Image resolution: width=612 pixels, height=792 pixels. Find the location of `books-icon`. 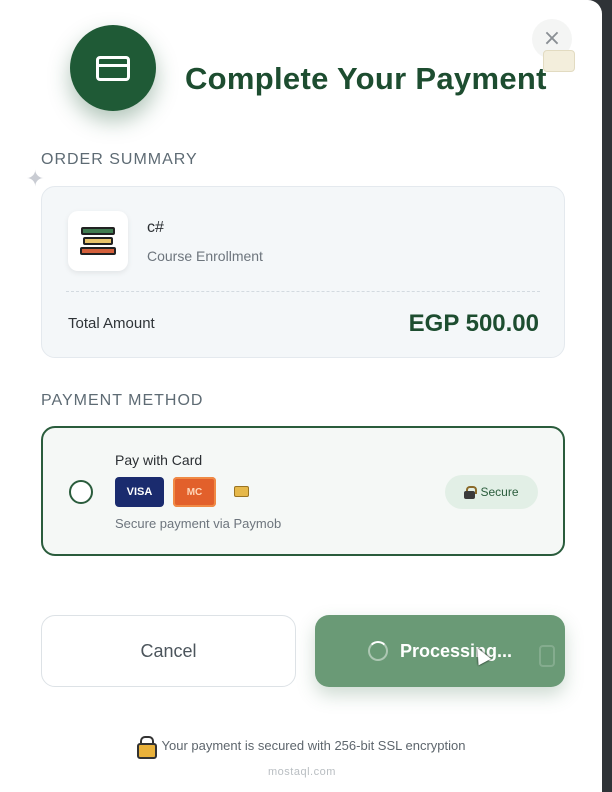

books-icon is located at coordinates (98, 241).